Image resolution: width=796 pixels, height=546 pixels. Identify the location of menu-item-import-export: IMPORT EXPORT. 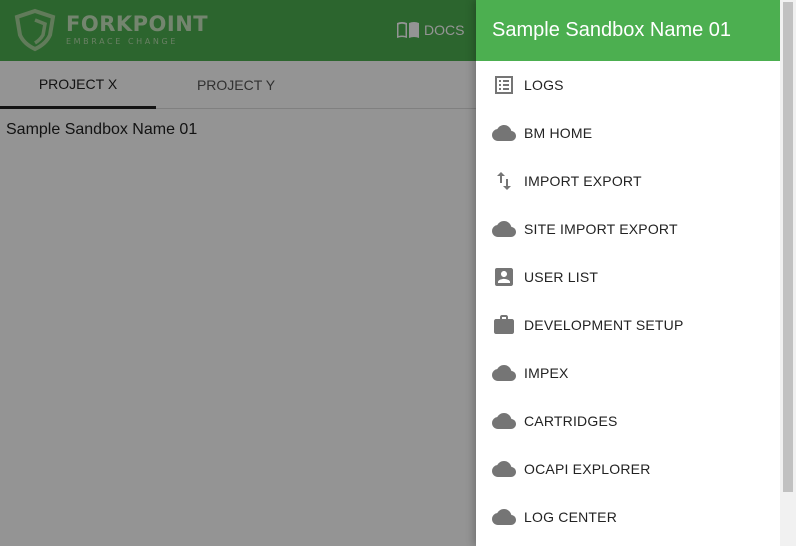
(628, 181).